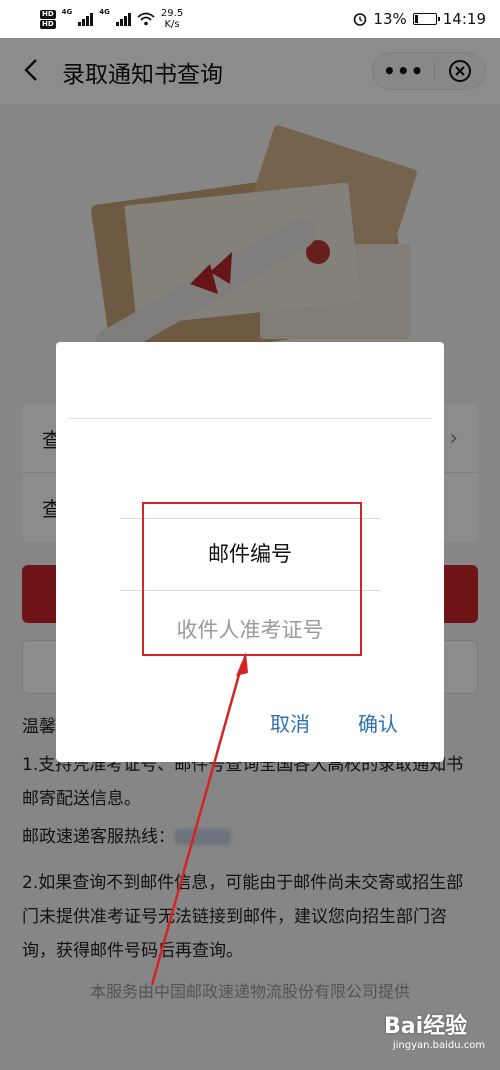 The image size is (500, 1070). I want to click on battery-level, so click(416, 19).